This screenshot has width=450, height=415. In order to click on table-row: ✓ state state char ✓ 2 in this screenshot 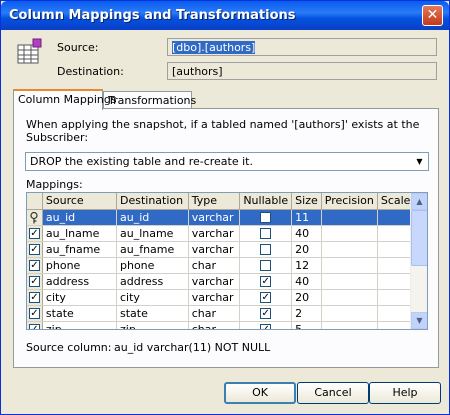, I will do `click(227, 313)`.